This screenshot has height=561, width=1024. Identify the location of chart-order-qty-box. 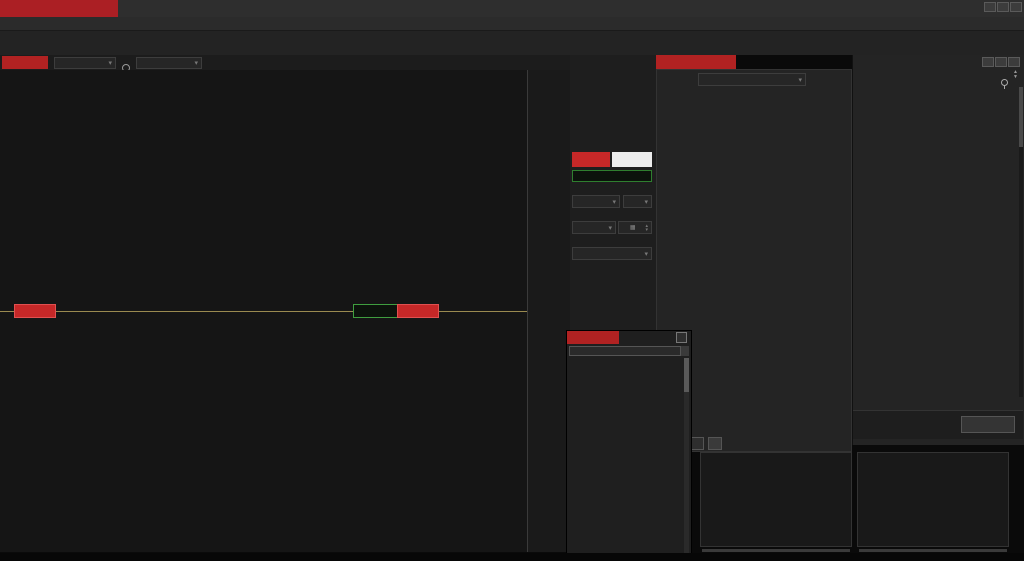
(418, 311).